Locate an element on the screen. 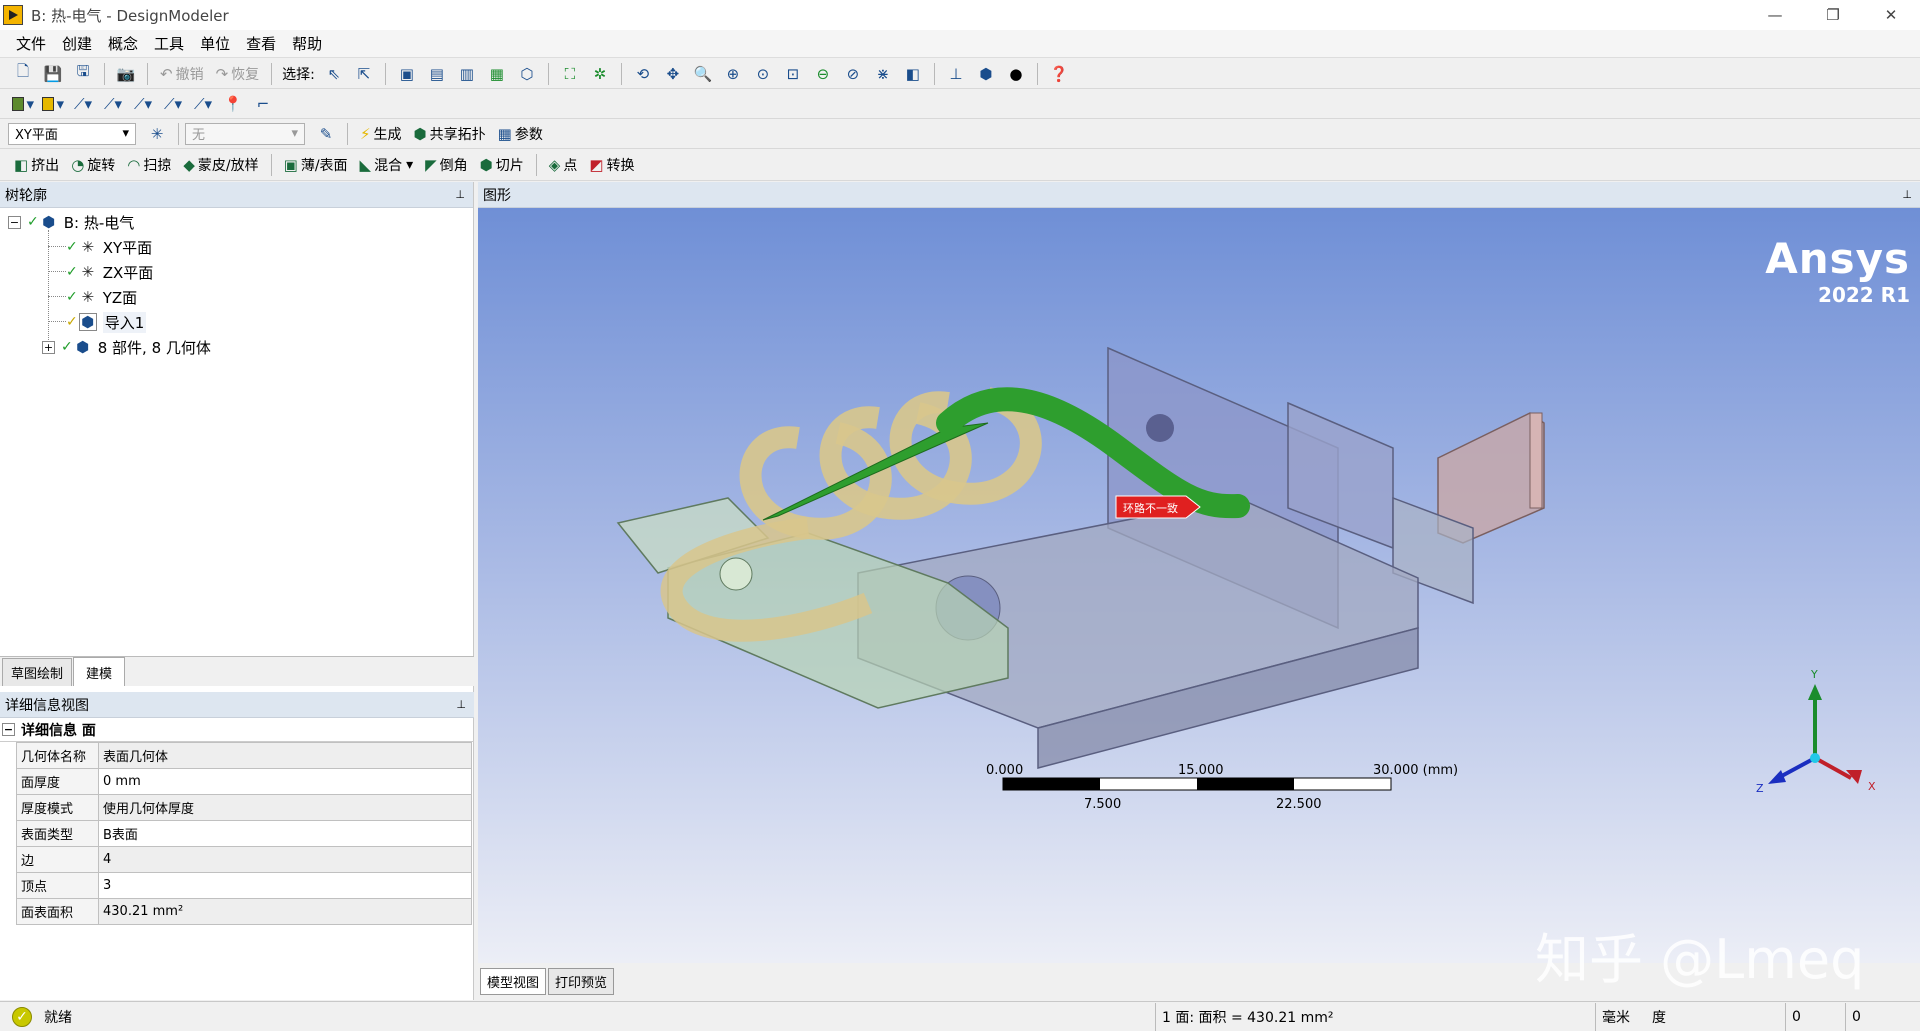  line-tool-2-icon: ⟋▾ is located at coordinates (113, 104).